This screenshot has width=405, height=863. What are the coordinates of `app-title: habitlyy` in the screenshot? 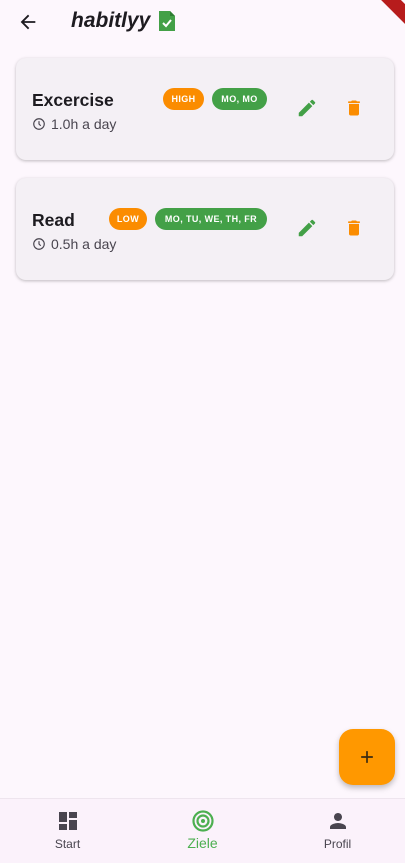 It's located at (111, 20).